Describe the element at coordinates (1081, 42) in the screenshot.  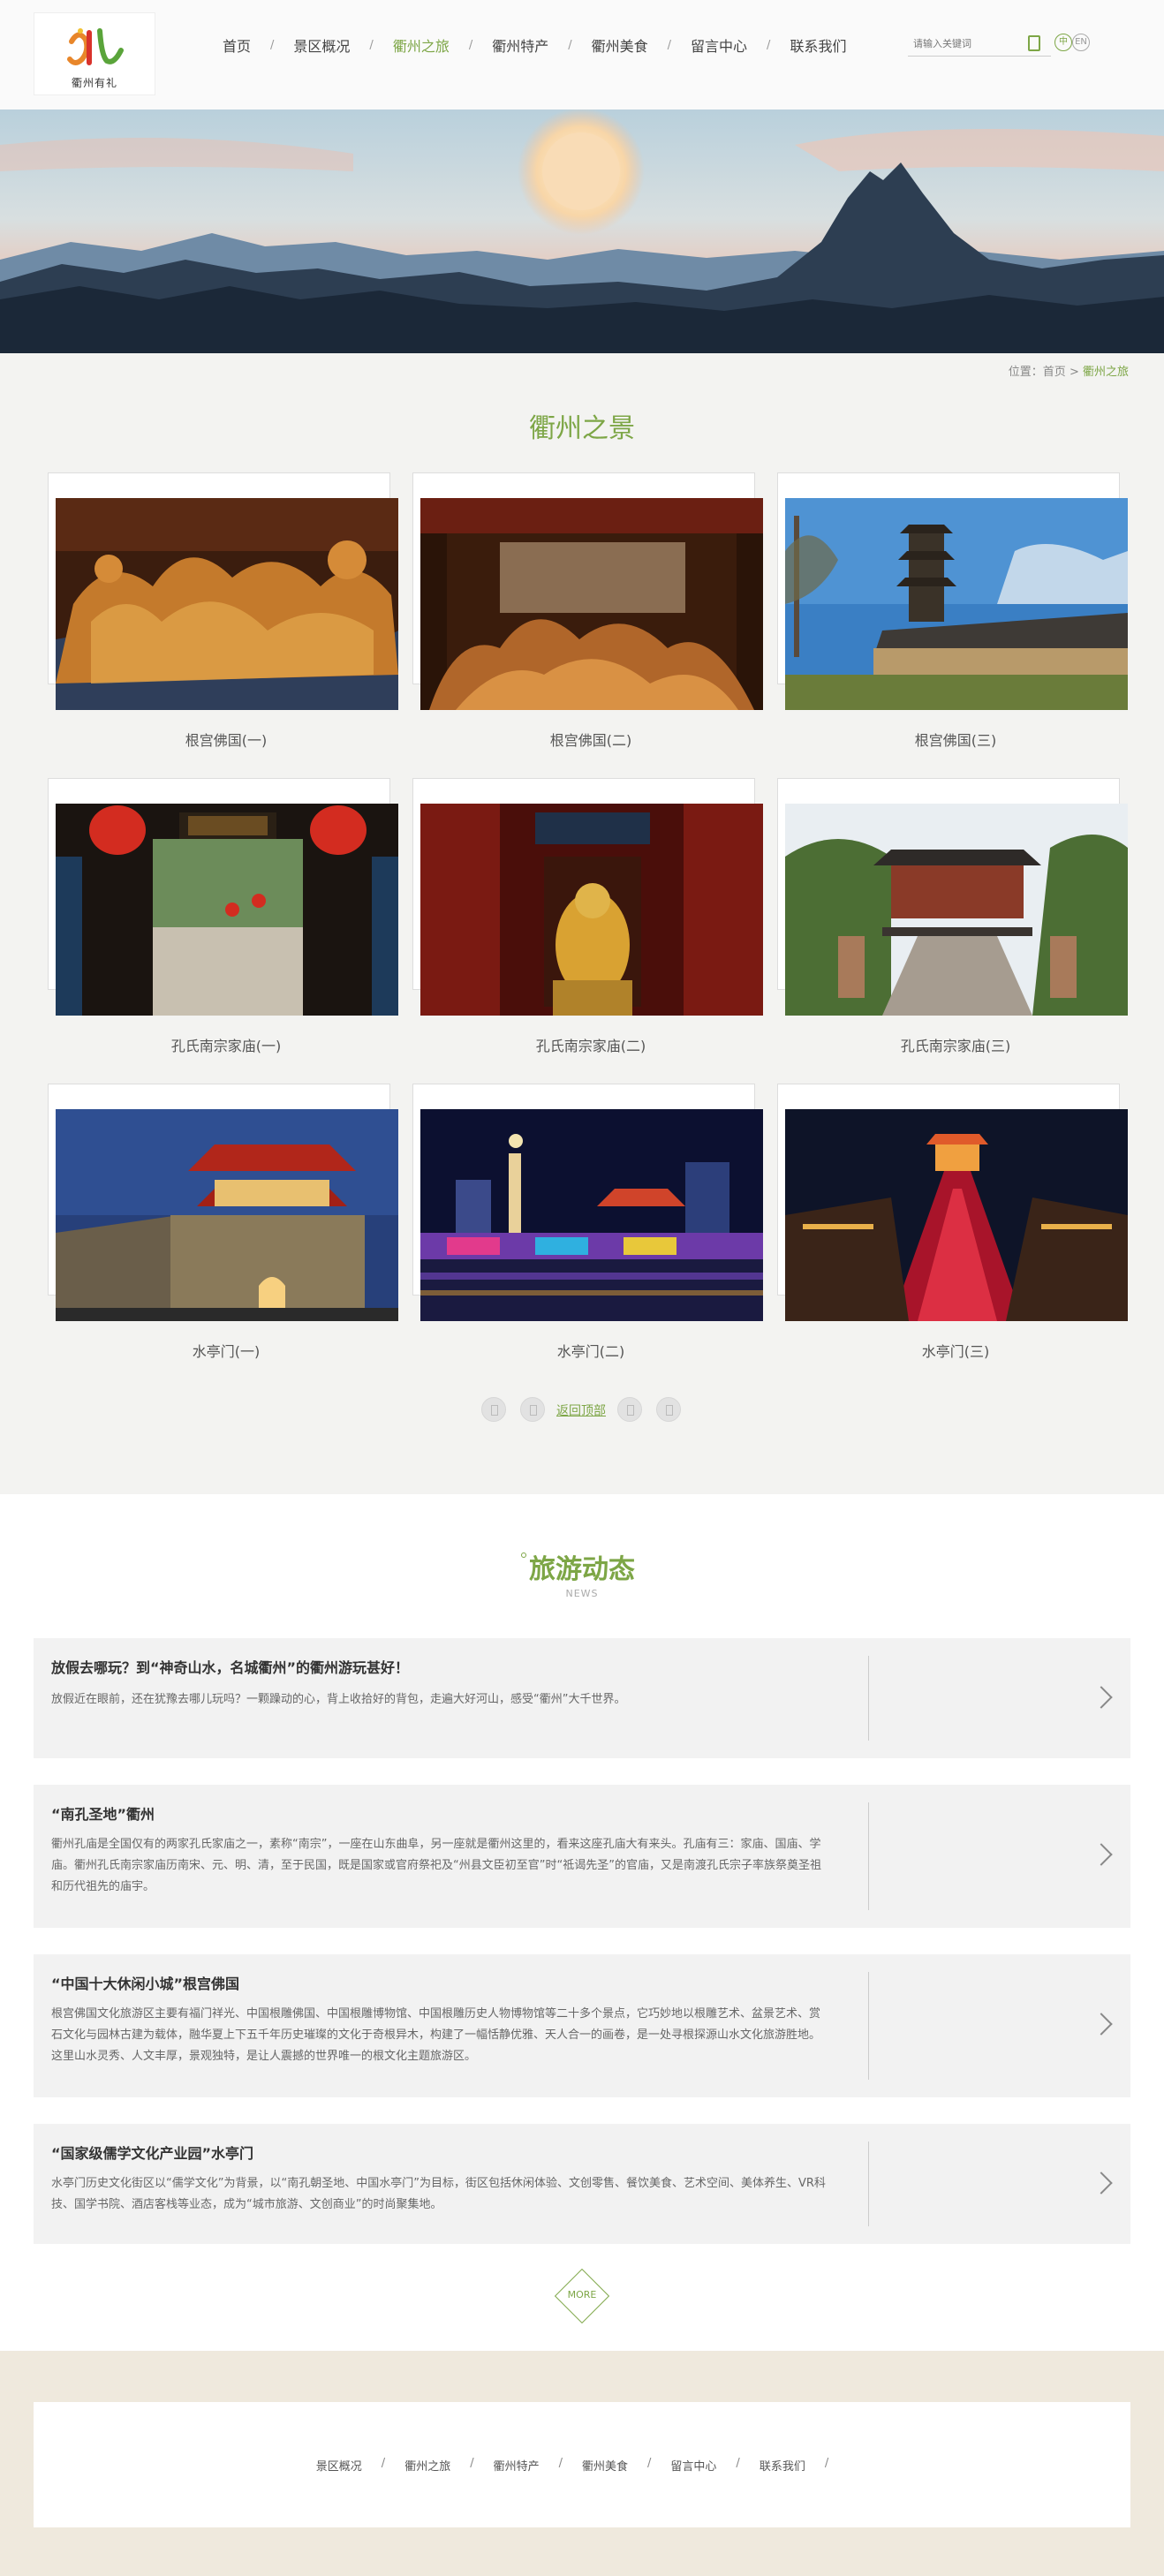
I see `language-en-button: EN` at that location.